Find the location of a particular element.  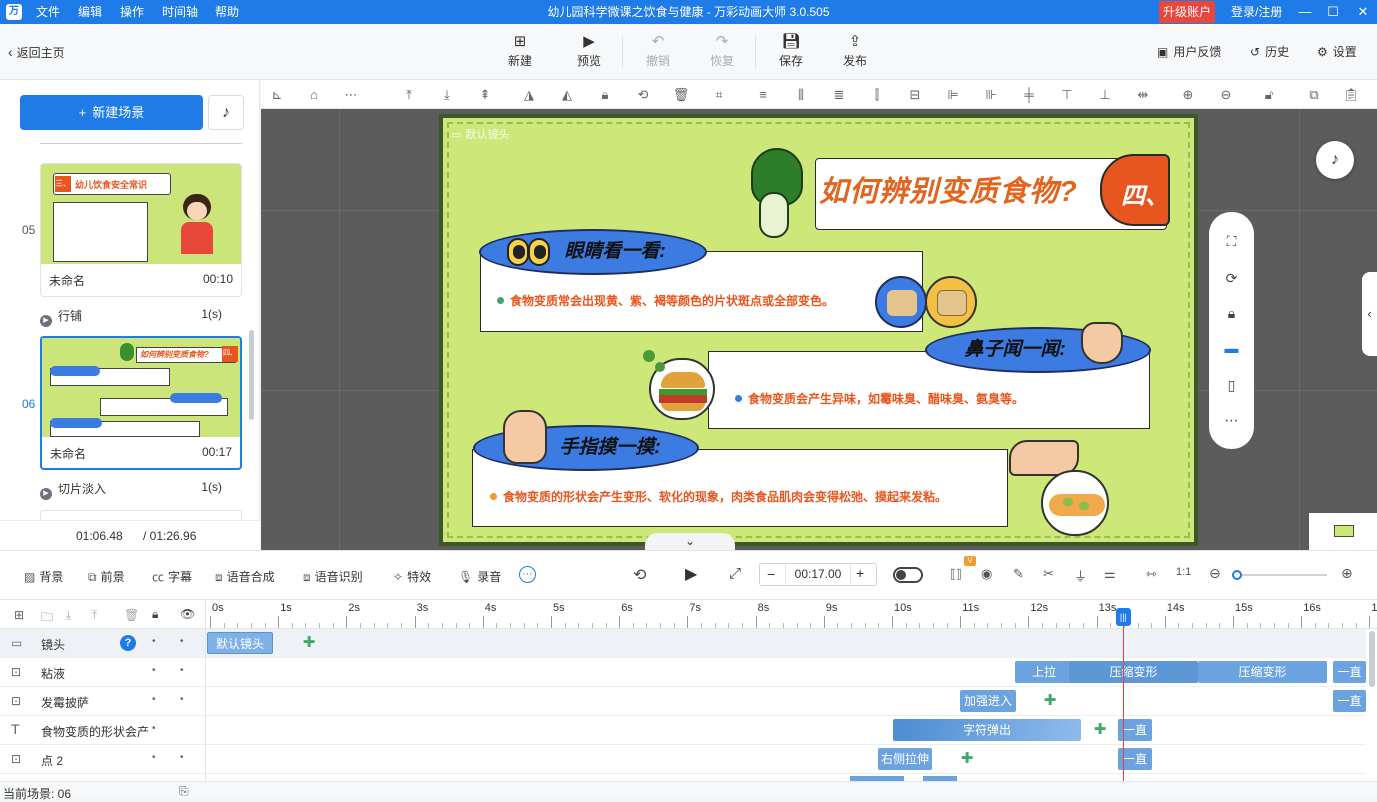

layer-up-icon: ⇞ is located at coordinates (485, 95).